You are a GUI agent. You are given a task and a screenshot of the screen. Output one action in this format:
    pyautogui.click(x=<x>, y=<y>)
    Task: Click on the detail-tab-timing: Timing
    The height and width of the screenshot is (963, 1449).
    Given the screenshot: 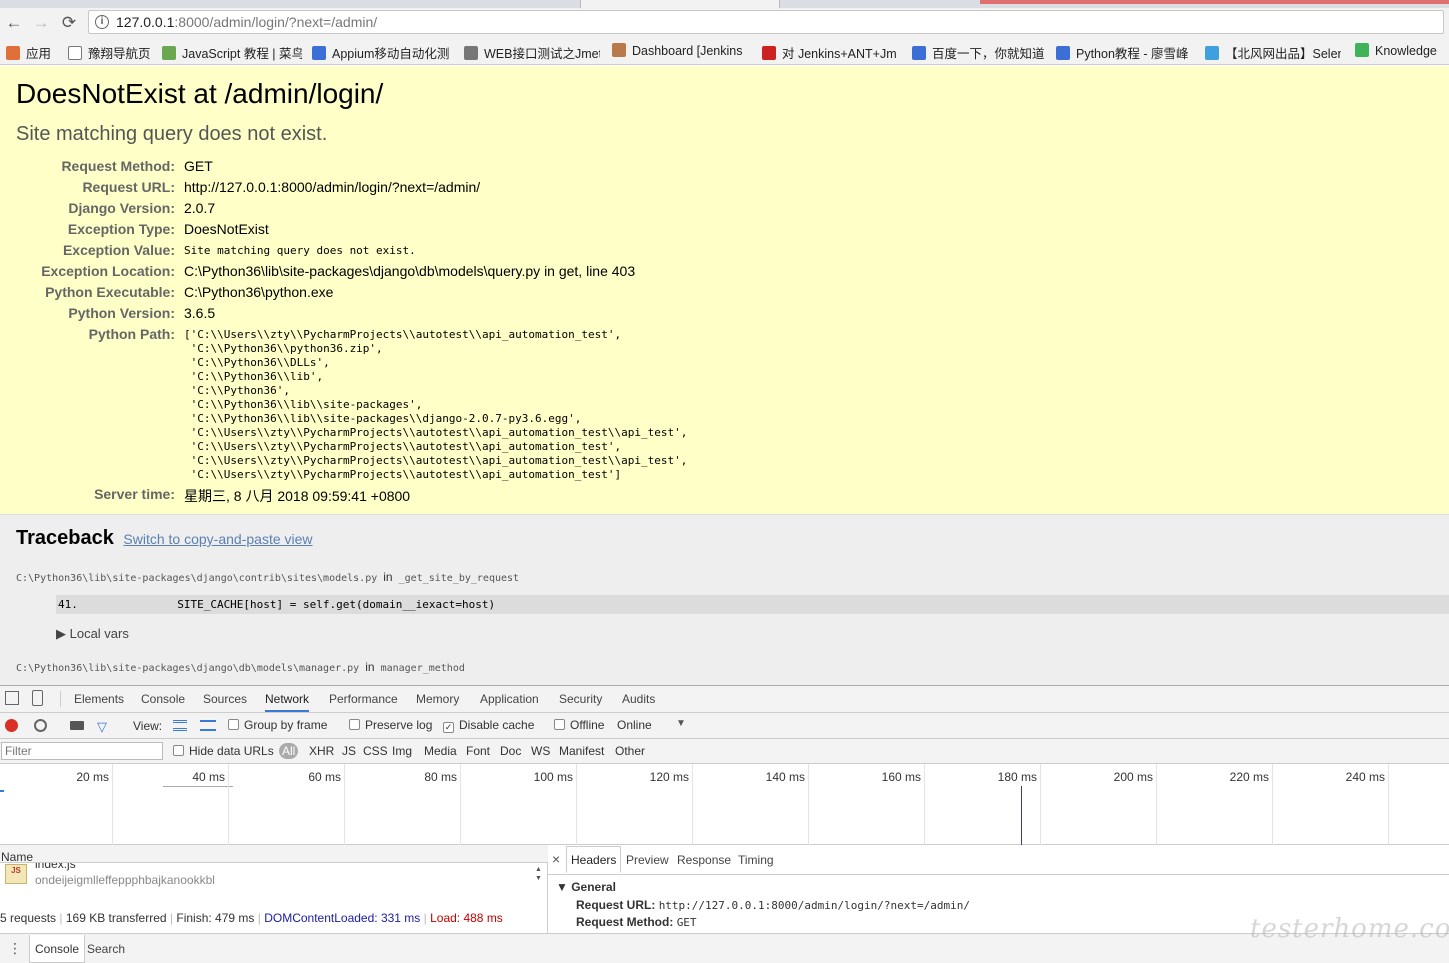 What is the action you would take?
    pyautogui.click(x=756, y=860)
    